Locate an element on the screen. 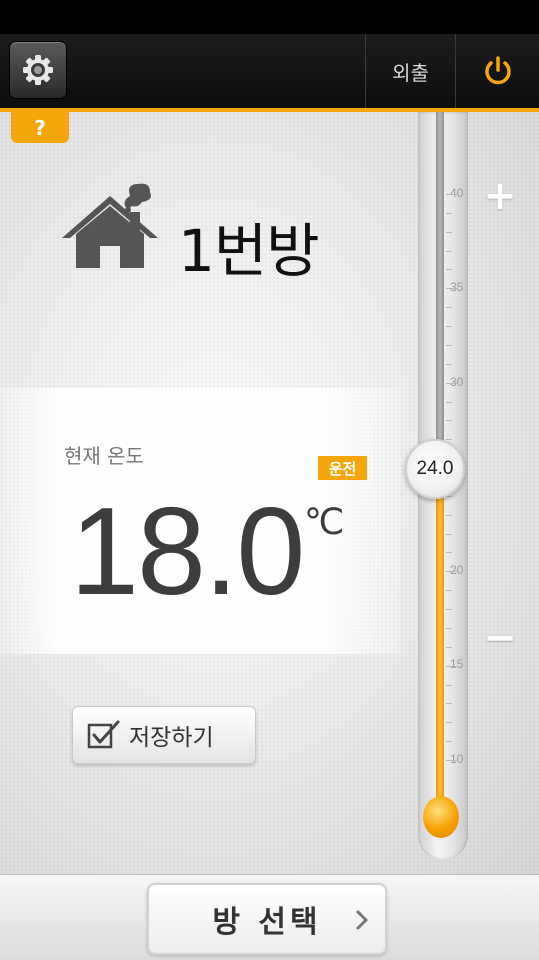 This screenshot has height=960, width=539. away-button: 외출 is located at coordinates (410, 71).